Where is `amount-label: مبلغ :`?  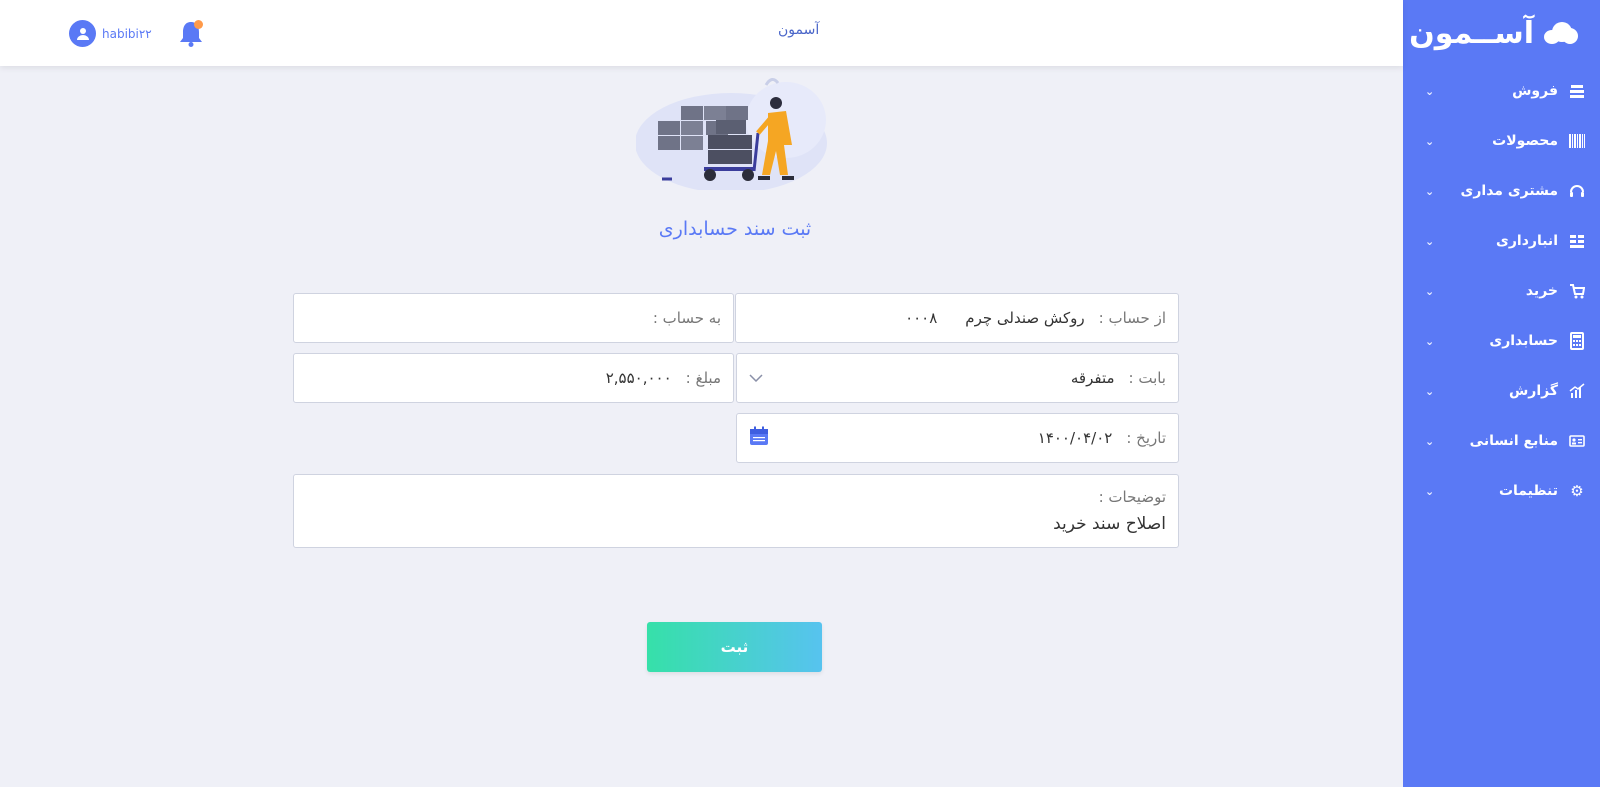 amount-label: مبلغ : is located at coordinates (703, 378).